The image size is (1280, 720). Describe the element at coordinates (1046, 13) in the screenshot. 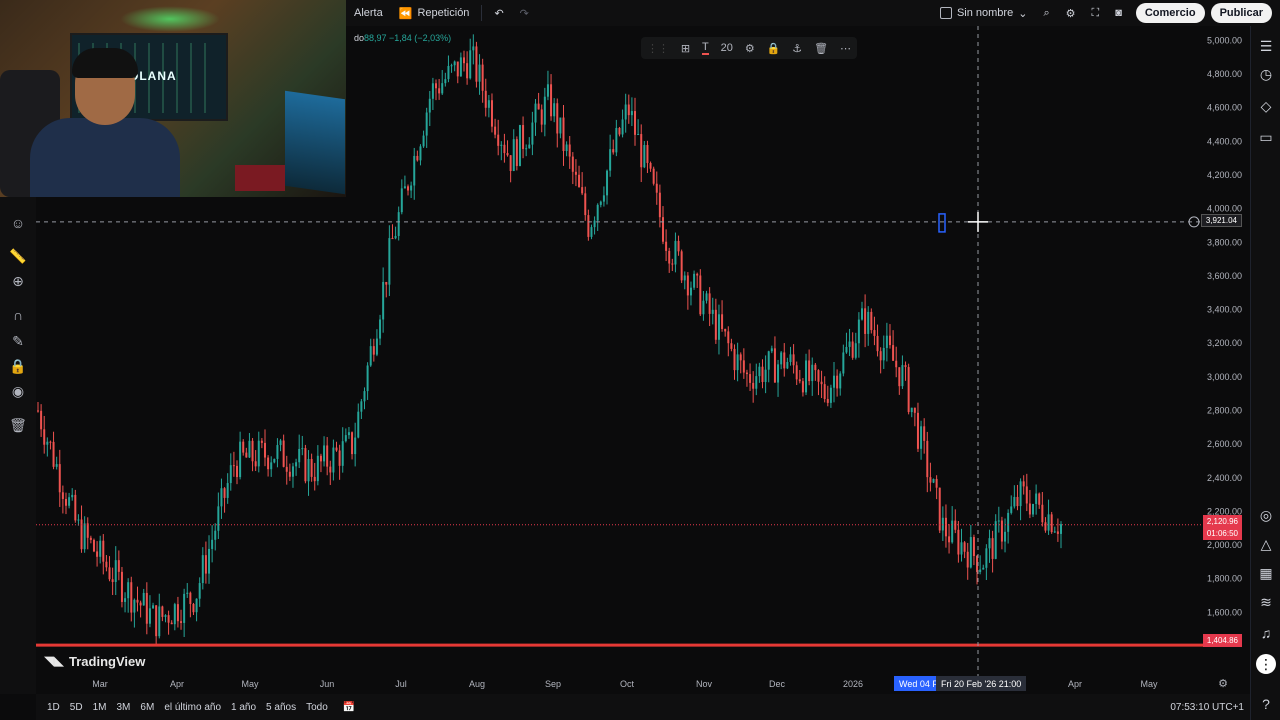

I see `quick-search-button: ⌕` at that location.